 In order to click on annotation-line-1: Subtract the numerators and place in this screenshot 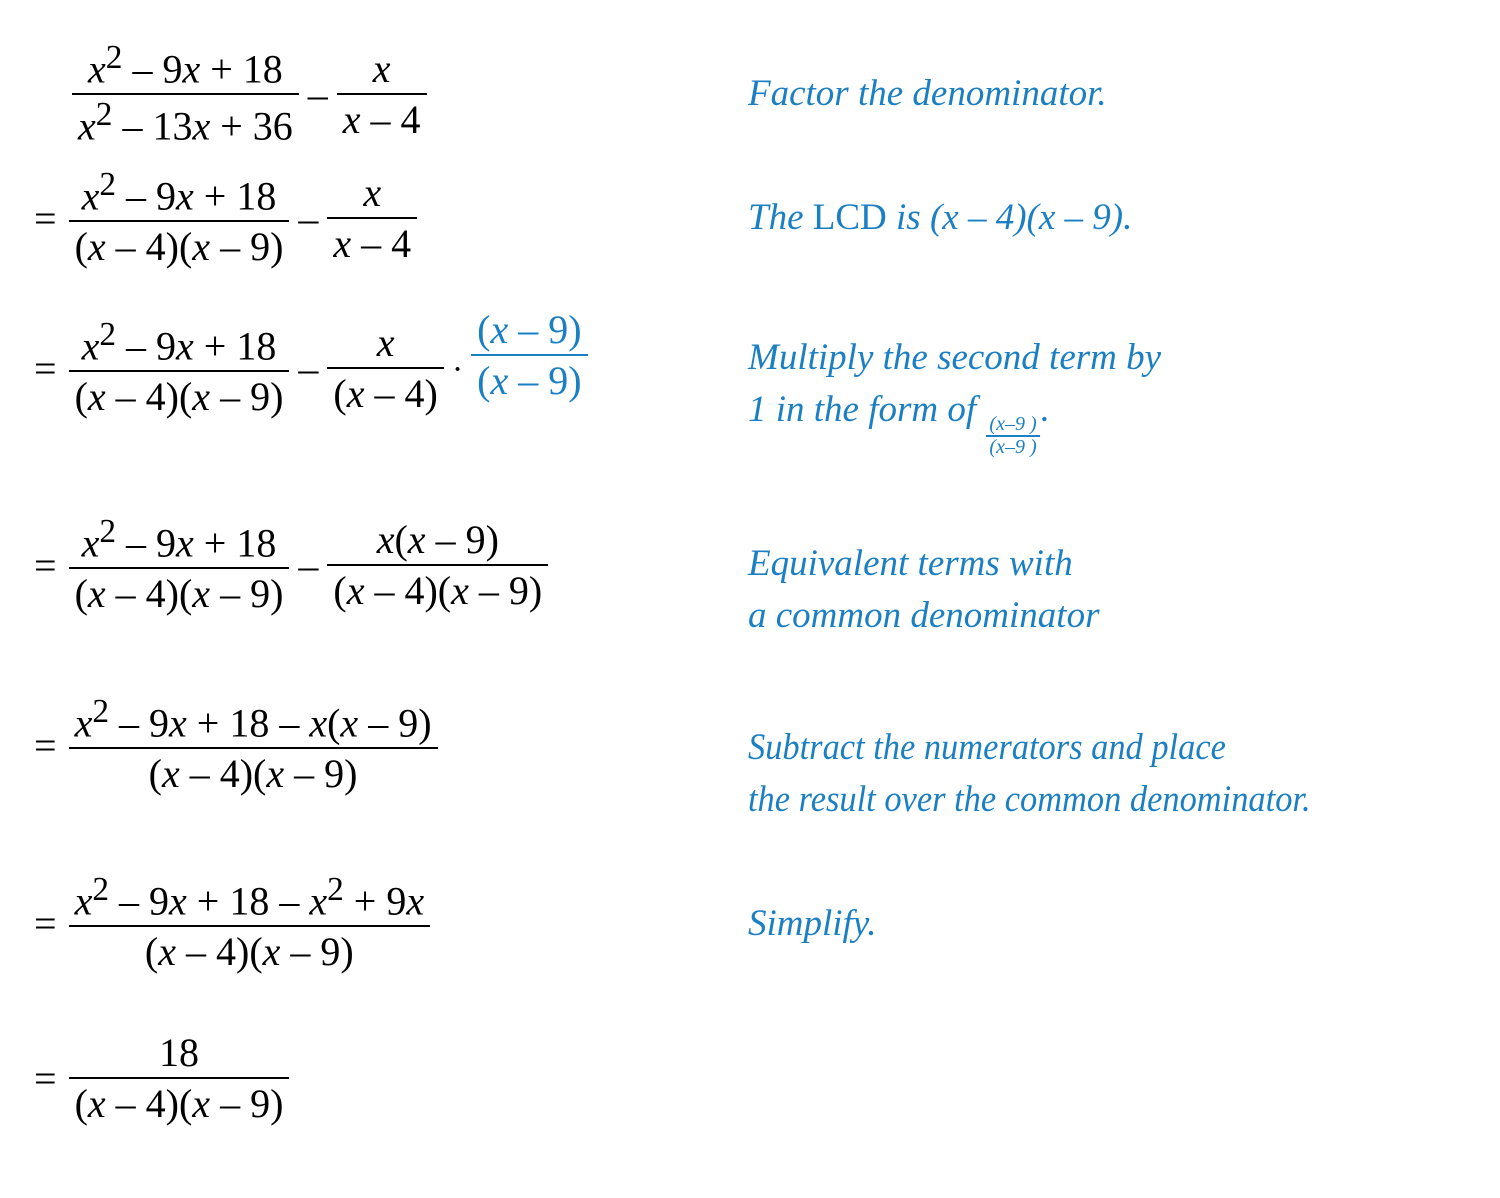, I will do `click(987, 747)`.